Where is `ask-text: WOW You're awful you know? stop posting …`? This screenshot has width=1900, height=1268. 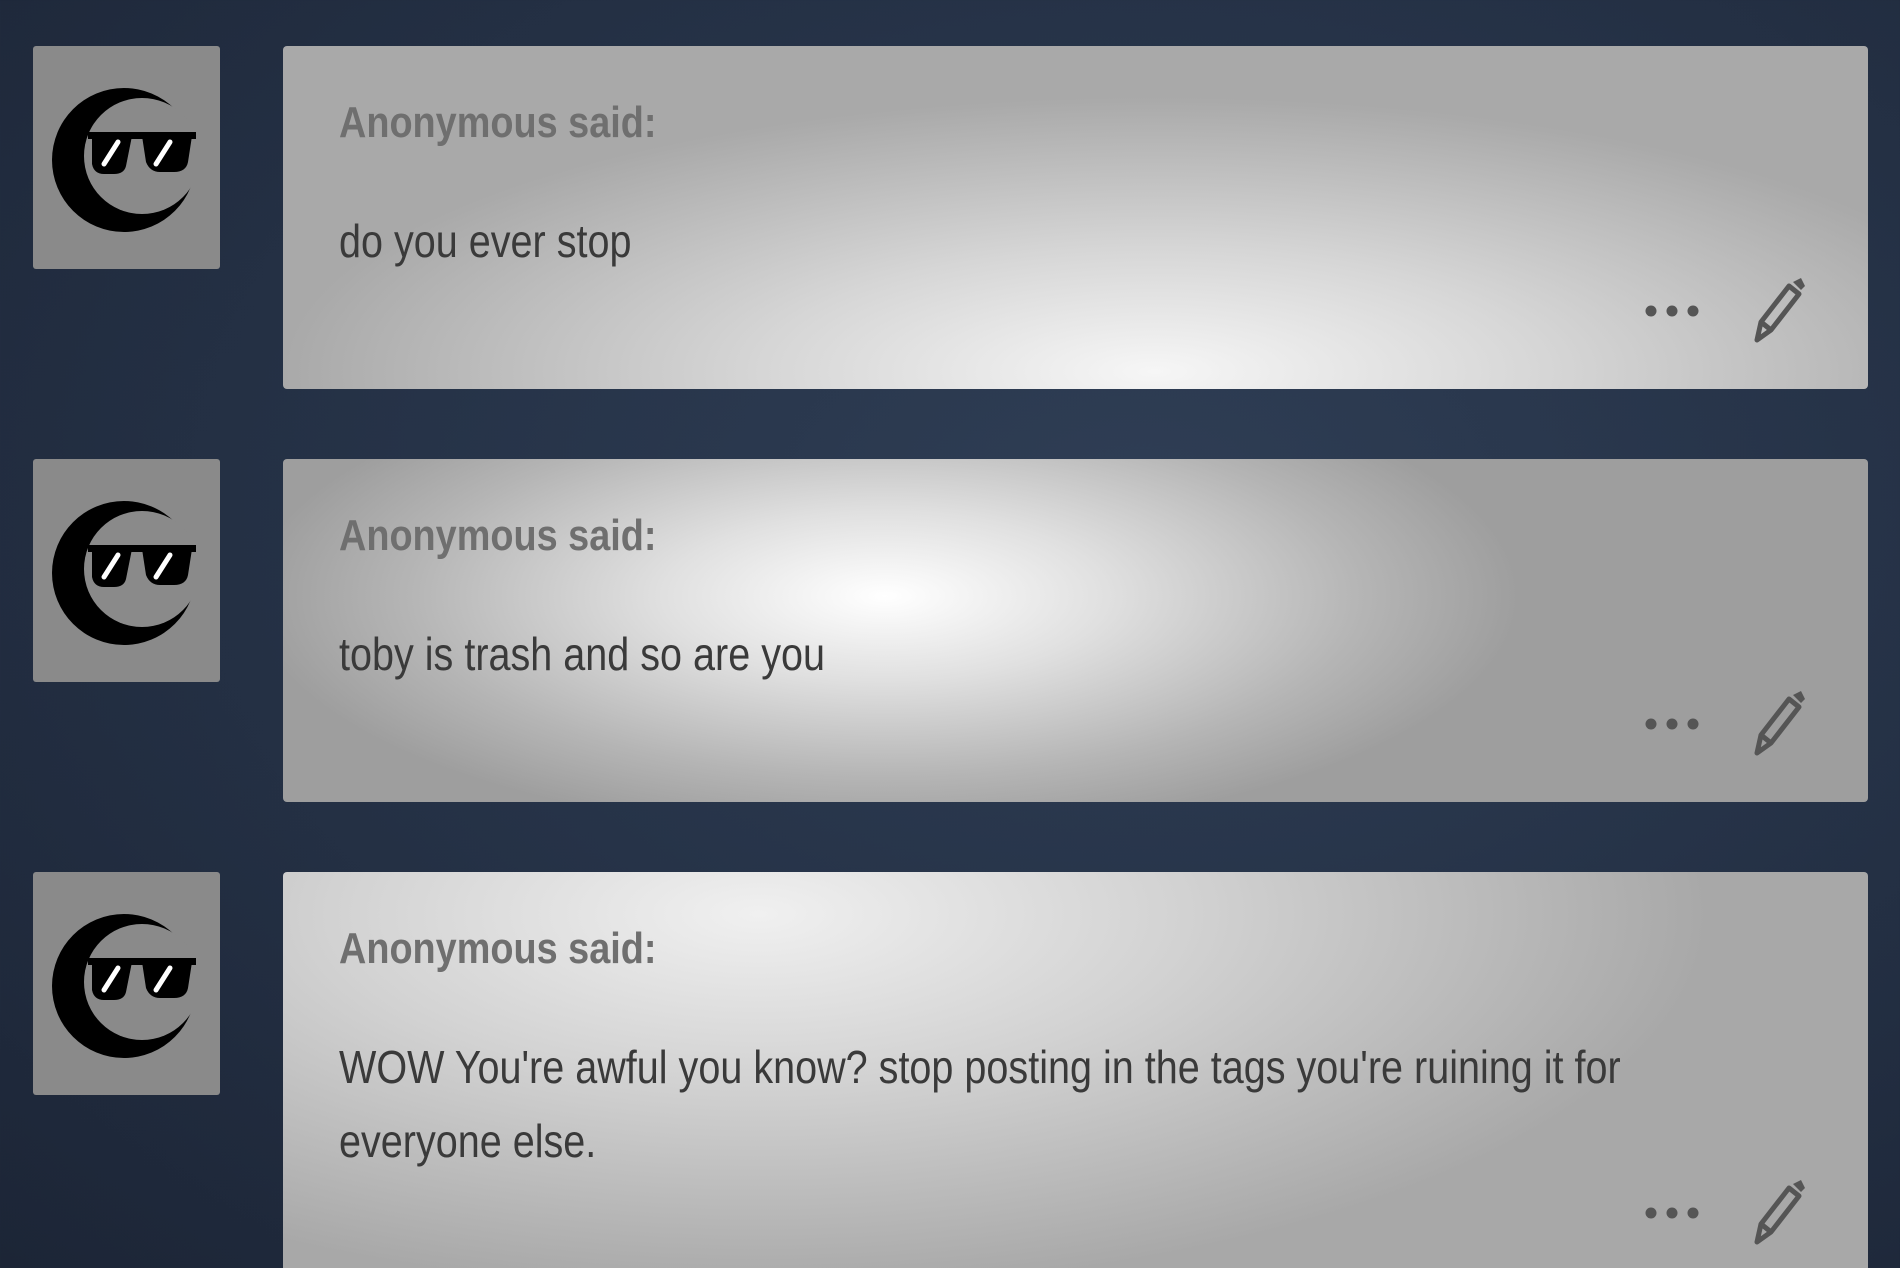 ask-text: WOW You're awful you know? stop posting … is located at coordinates (980, 1104).